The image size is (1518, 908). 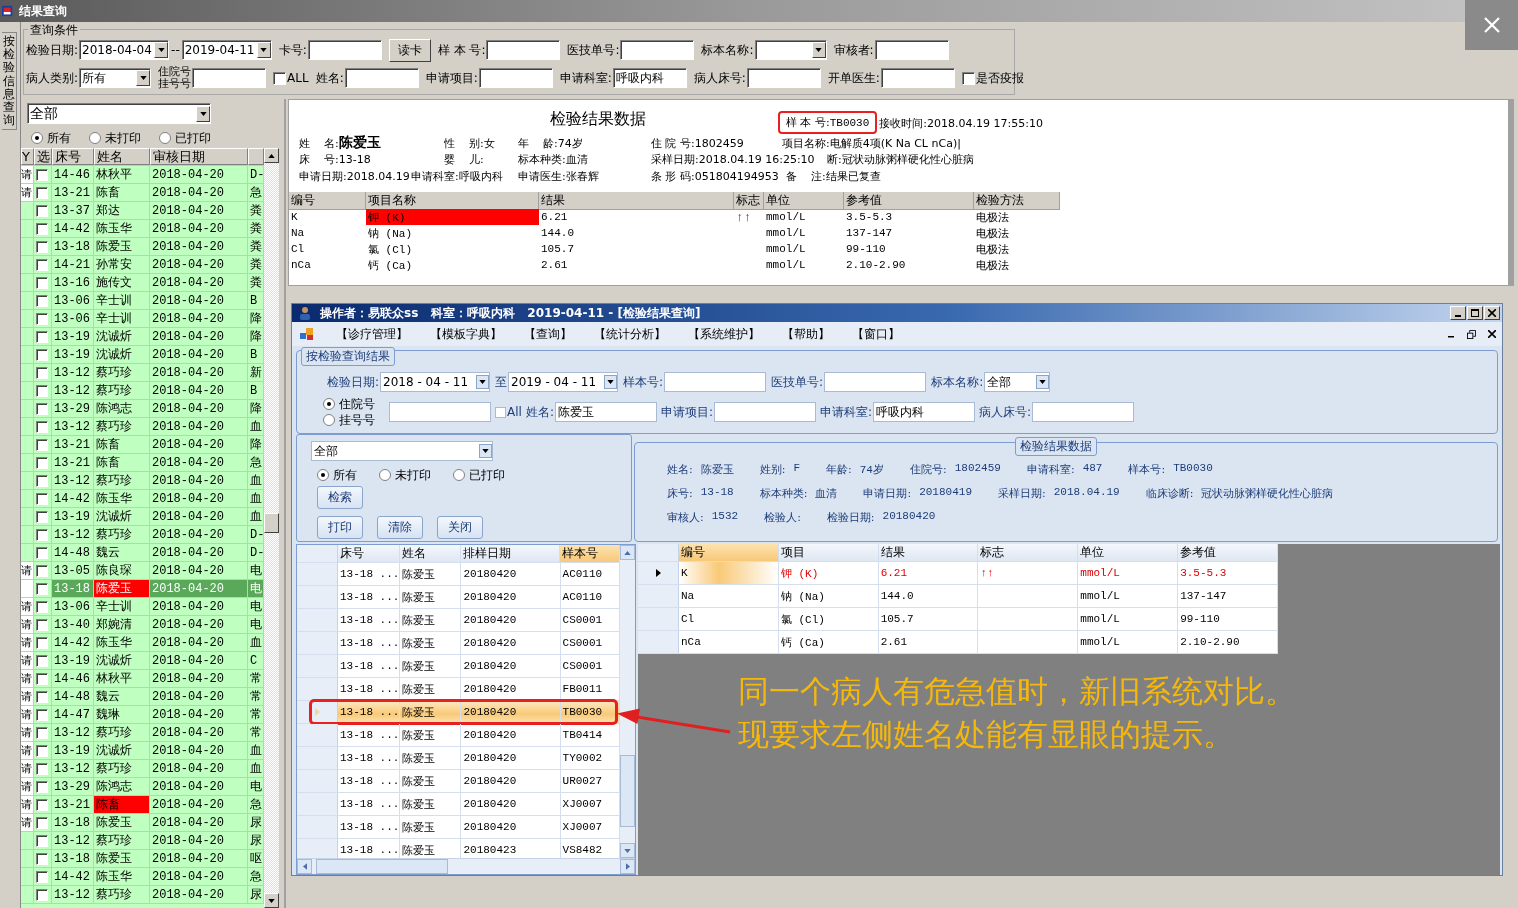 I want to click on action-button: 关闭, so click(x=460, y=527).